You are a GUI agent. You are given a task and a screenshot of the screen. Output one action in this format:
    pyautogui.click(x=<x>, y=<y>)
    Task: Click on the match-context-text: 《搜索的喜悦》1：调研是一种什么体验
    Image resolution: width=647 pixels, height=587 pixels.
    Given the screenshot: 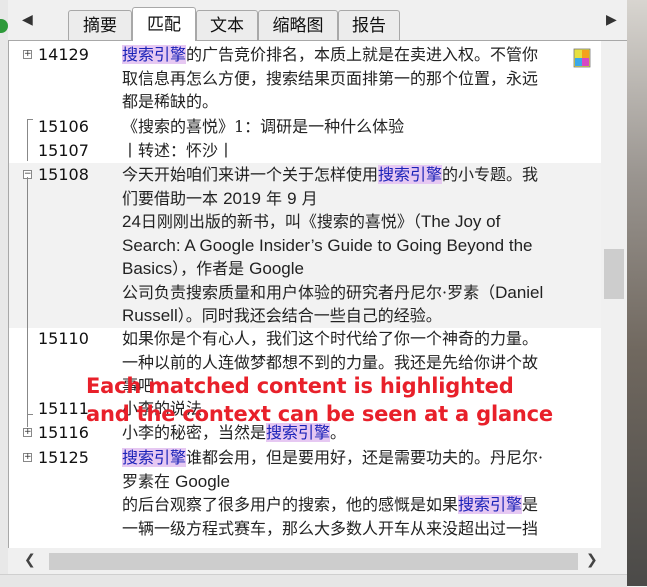 What is the action you would take?
    pyautogui.click(x=361, y=127)
    